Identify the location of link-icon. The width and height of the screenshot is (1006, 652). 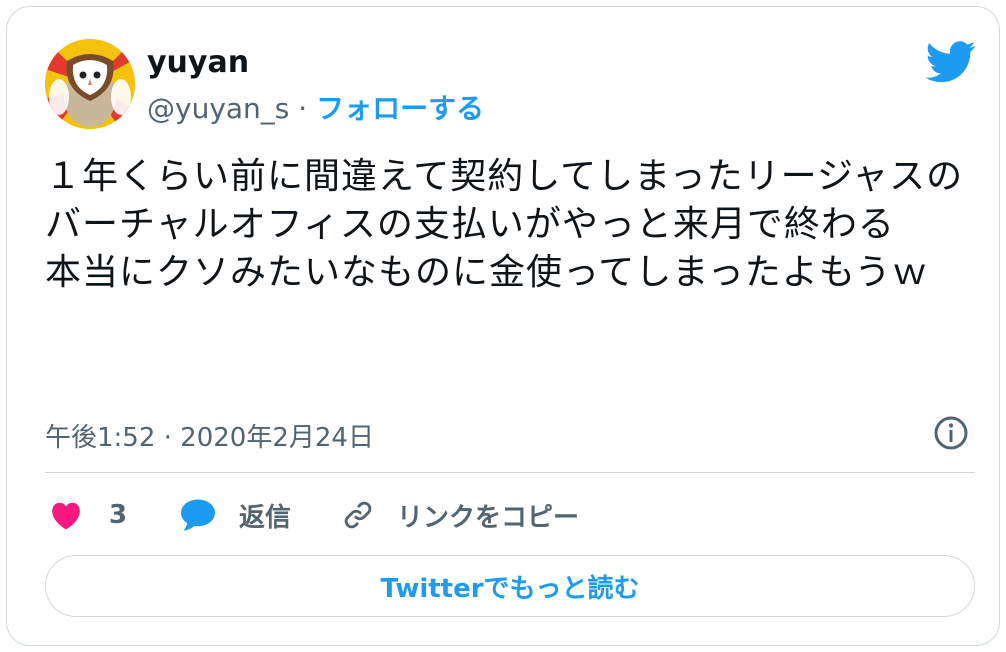
(358, 515).